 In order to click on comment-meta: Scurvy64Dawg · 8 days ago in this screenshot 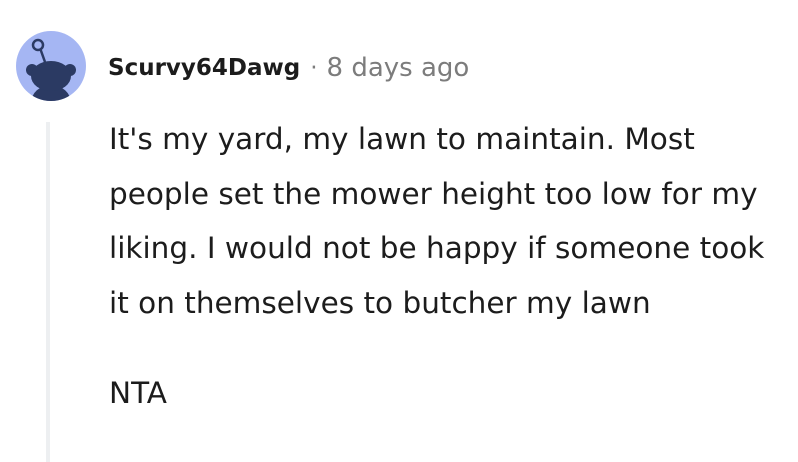, I will do `click(288, 68)`.